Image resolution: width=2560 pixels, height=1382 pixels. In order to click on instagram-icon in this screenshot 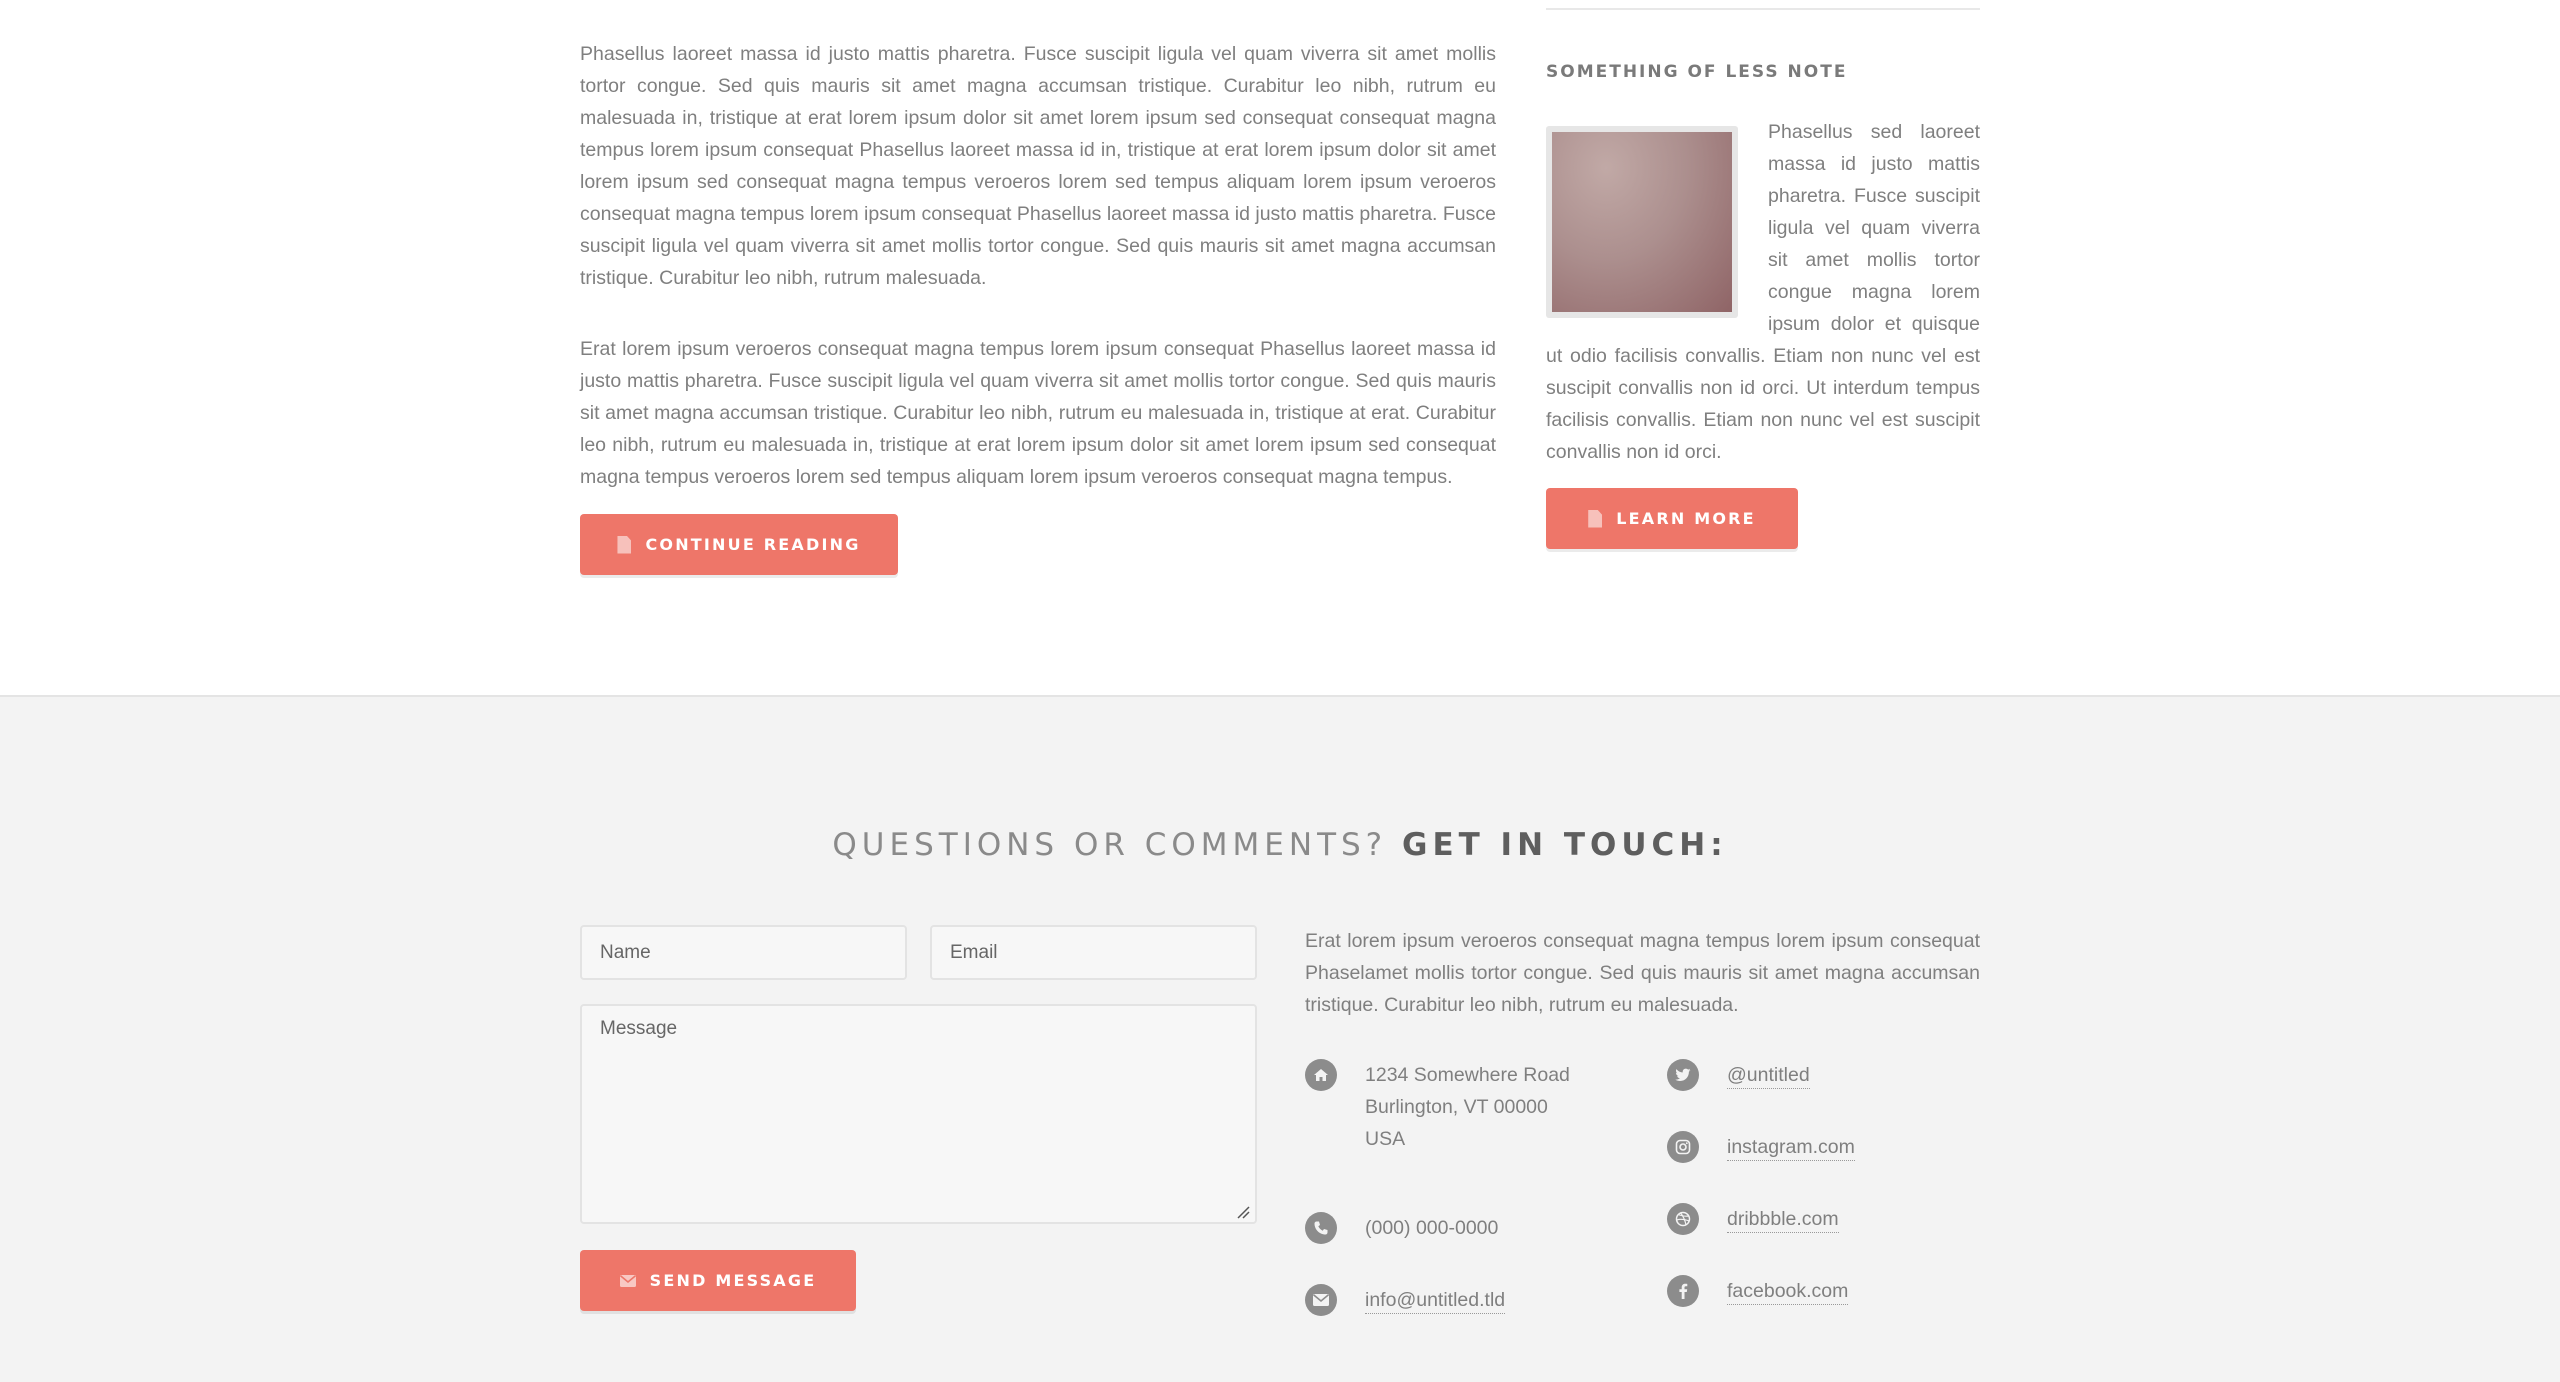, I will do `click(1683, 1147)`.